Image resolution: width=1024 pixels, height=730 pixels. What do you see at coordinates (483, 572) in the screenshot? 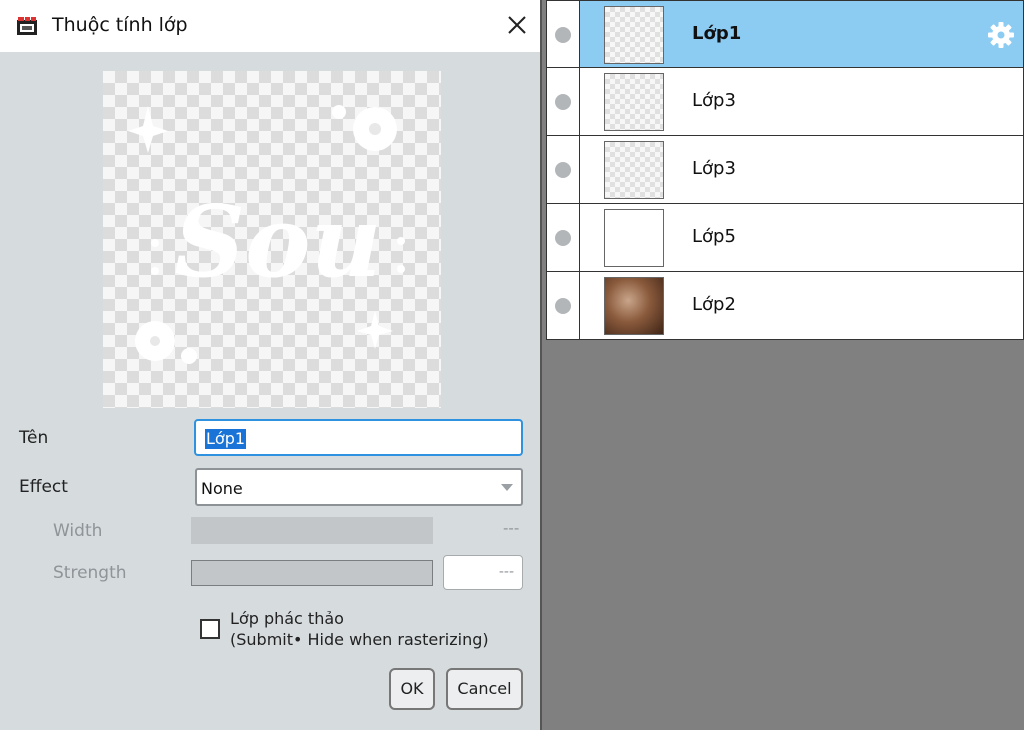
I see `strength-input: ---` at bounding box center [483, 572].